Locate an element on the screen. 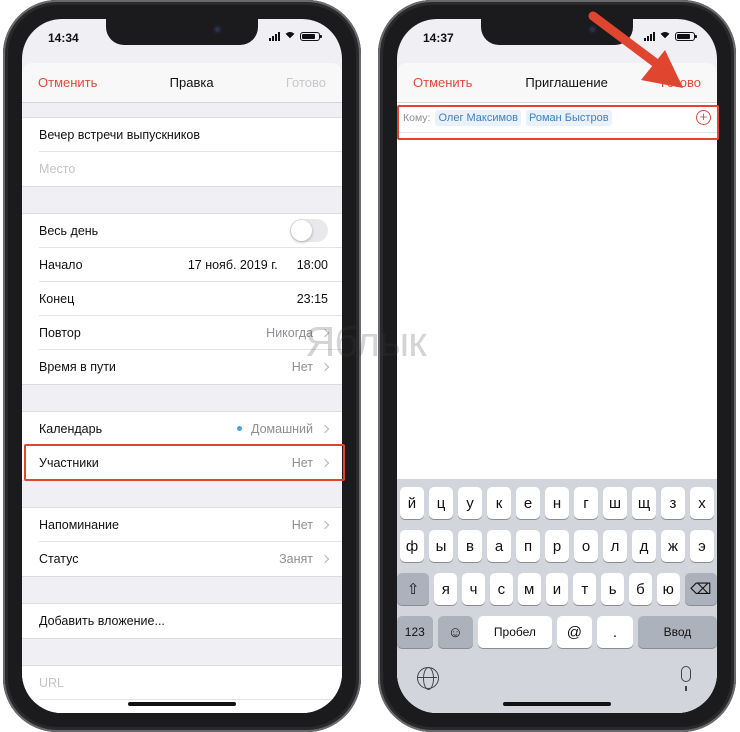 The image size is (740, 732). add-contact-button: + is located at coordinates (703, 117).